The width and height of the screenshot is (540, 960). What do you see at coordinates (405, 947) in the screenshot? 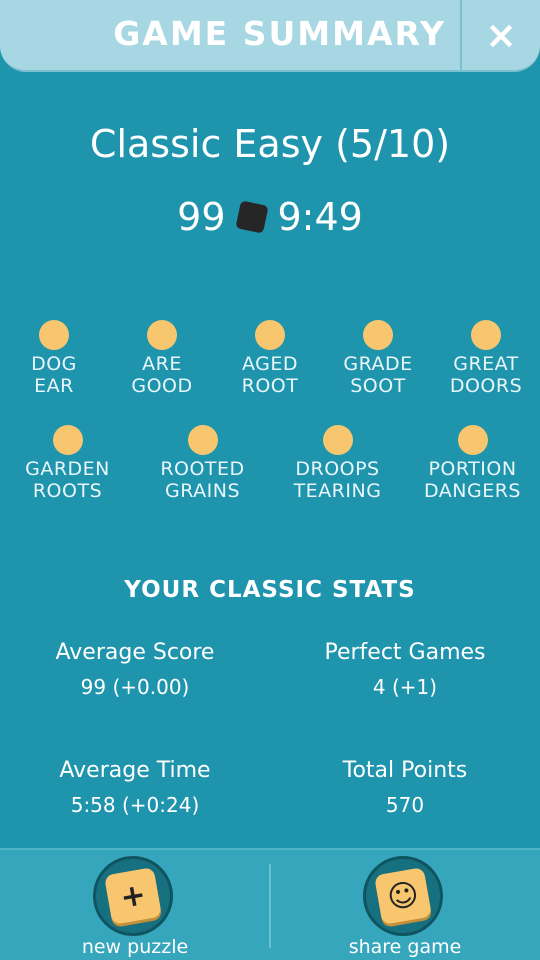
I see `share-game-label: share game` at bounding box center [405, 947].